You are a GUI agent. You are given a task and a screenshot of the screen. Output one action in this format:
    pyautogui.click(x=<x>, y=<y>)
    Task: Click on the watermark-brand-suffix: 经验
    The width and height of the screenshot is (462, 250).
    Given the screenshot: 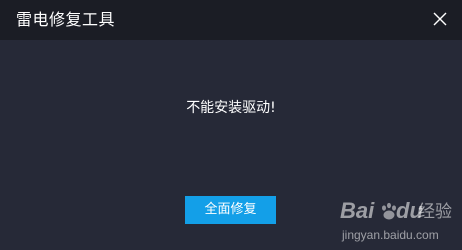 What is the action you would take?
    pyautogui.click(x=435, y=212)
    